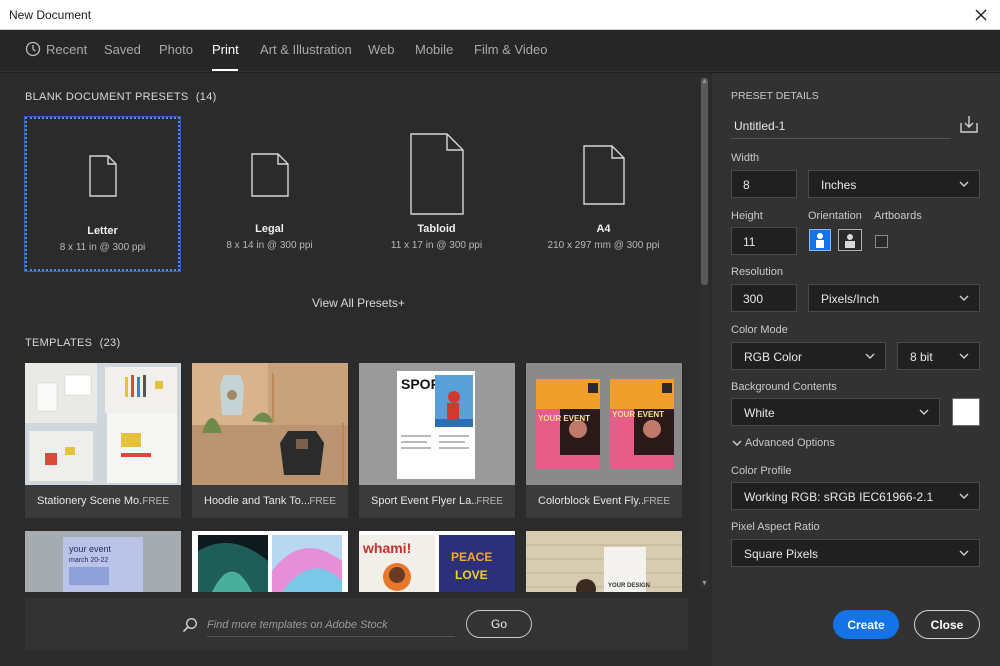  I want to click on landscape-orientation-icon, so click(850, 240).